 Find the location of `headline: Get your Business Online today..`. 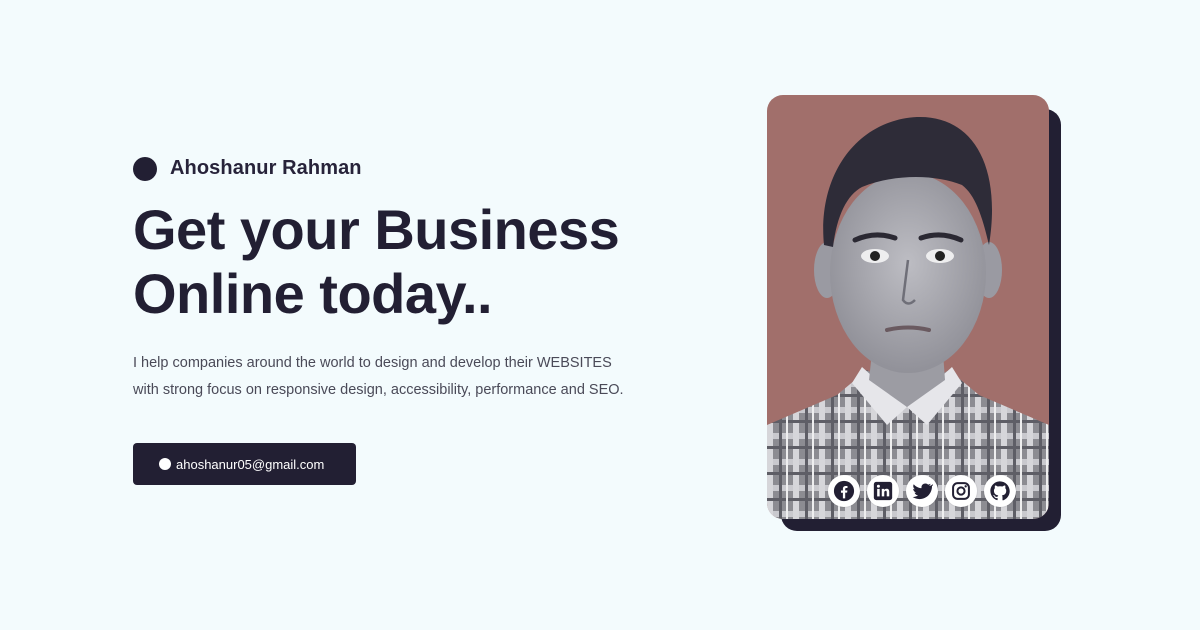

headline: Get your Business Online today.. is located at coordinates (423, 262).